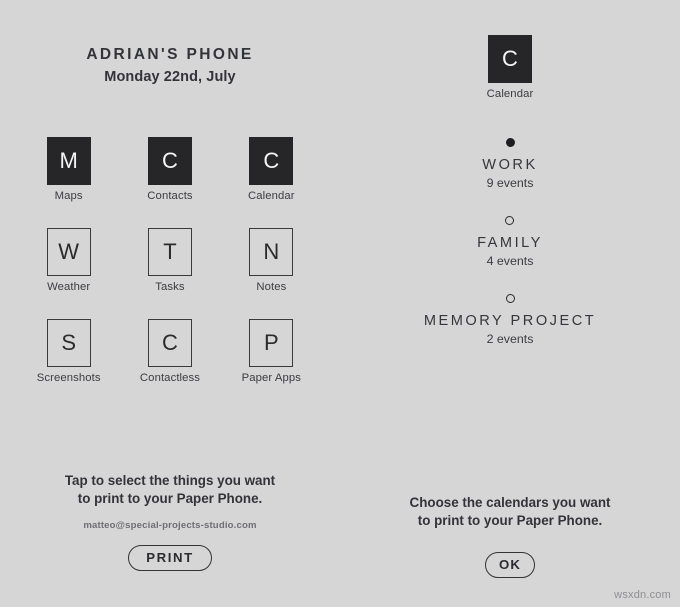  Describe the element at coordinates (68, 252) in the screenshot. I see `weather-icon: W` at that location.